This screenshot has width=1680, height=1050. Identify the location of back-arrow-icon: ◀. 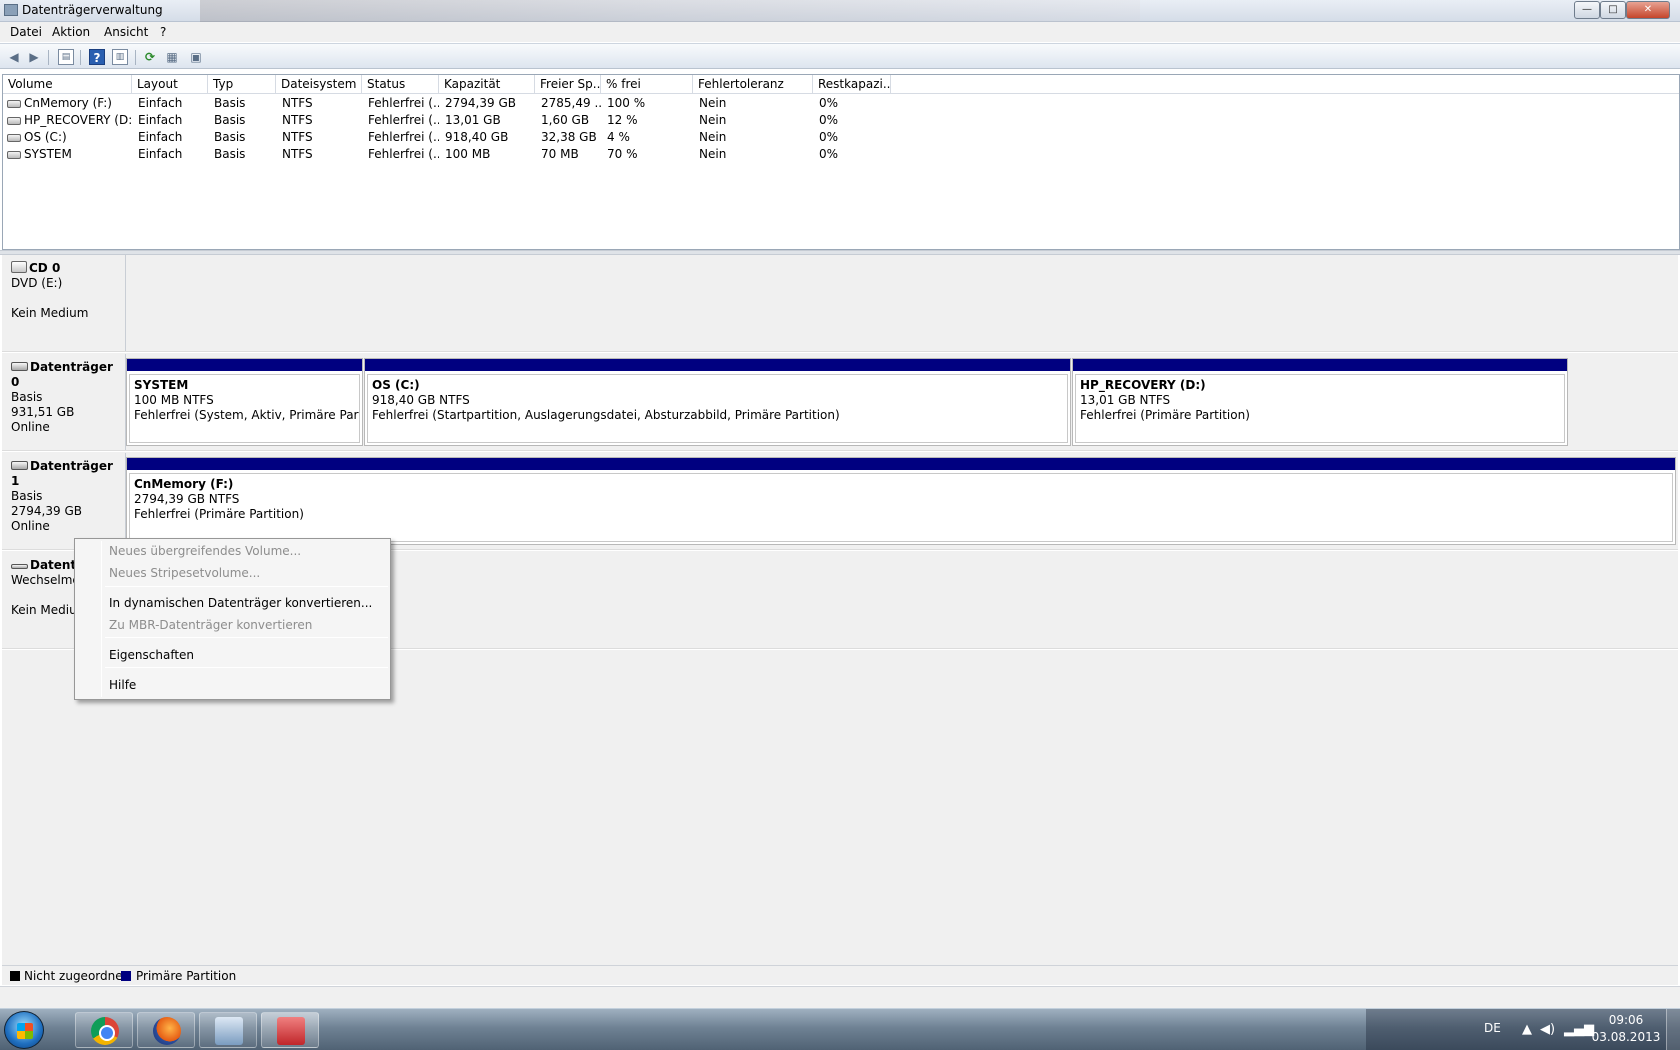
(14, 57).